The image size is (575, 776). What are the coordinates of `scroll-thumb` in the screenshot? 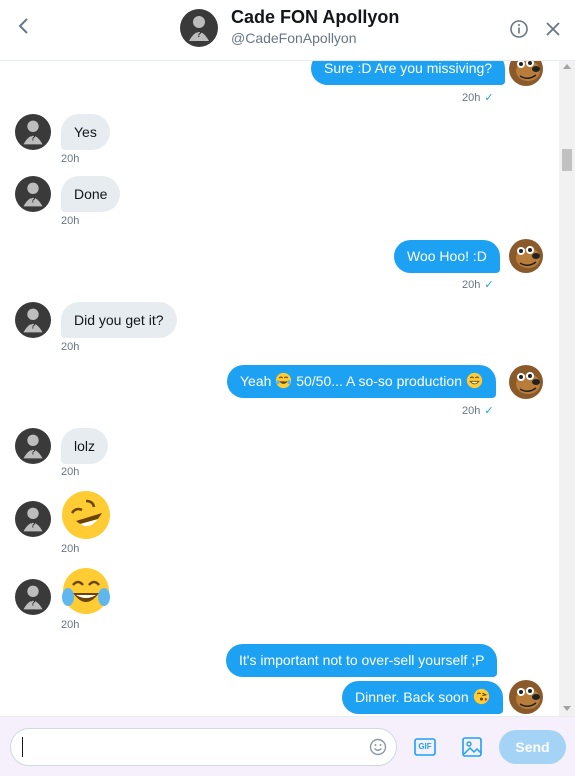 It's located at (567, 160).